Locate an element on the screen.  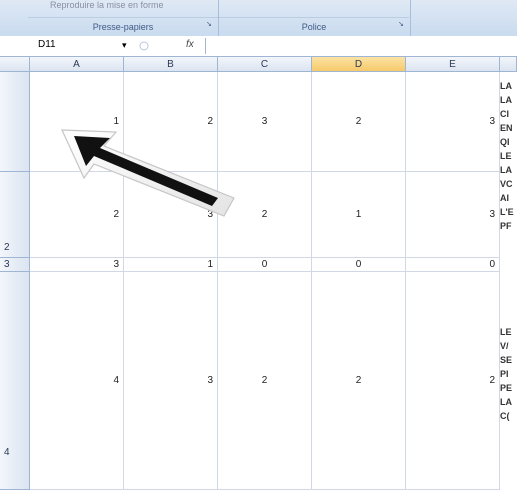
row-header-label: 3 is located at coordinates (7, 264).